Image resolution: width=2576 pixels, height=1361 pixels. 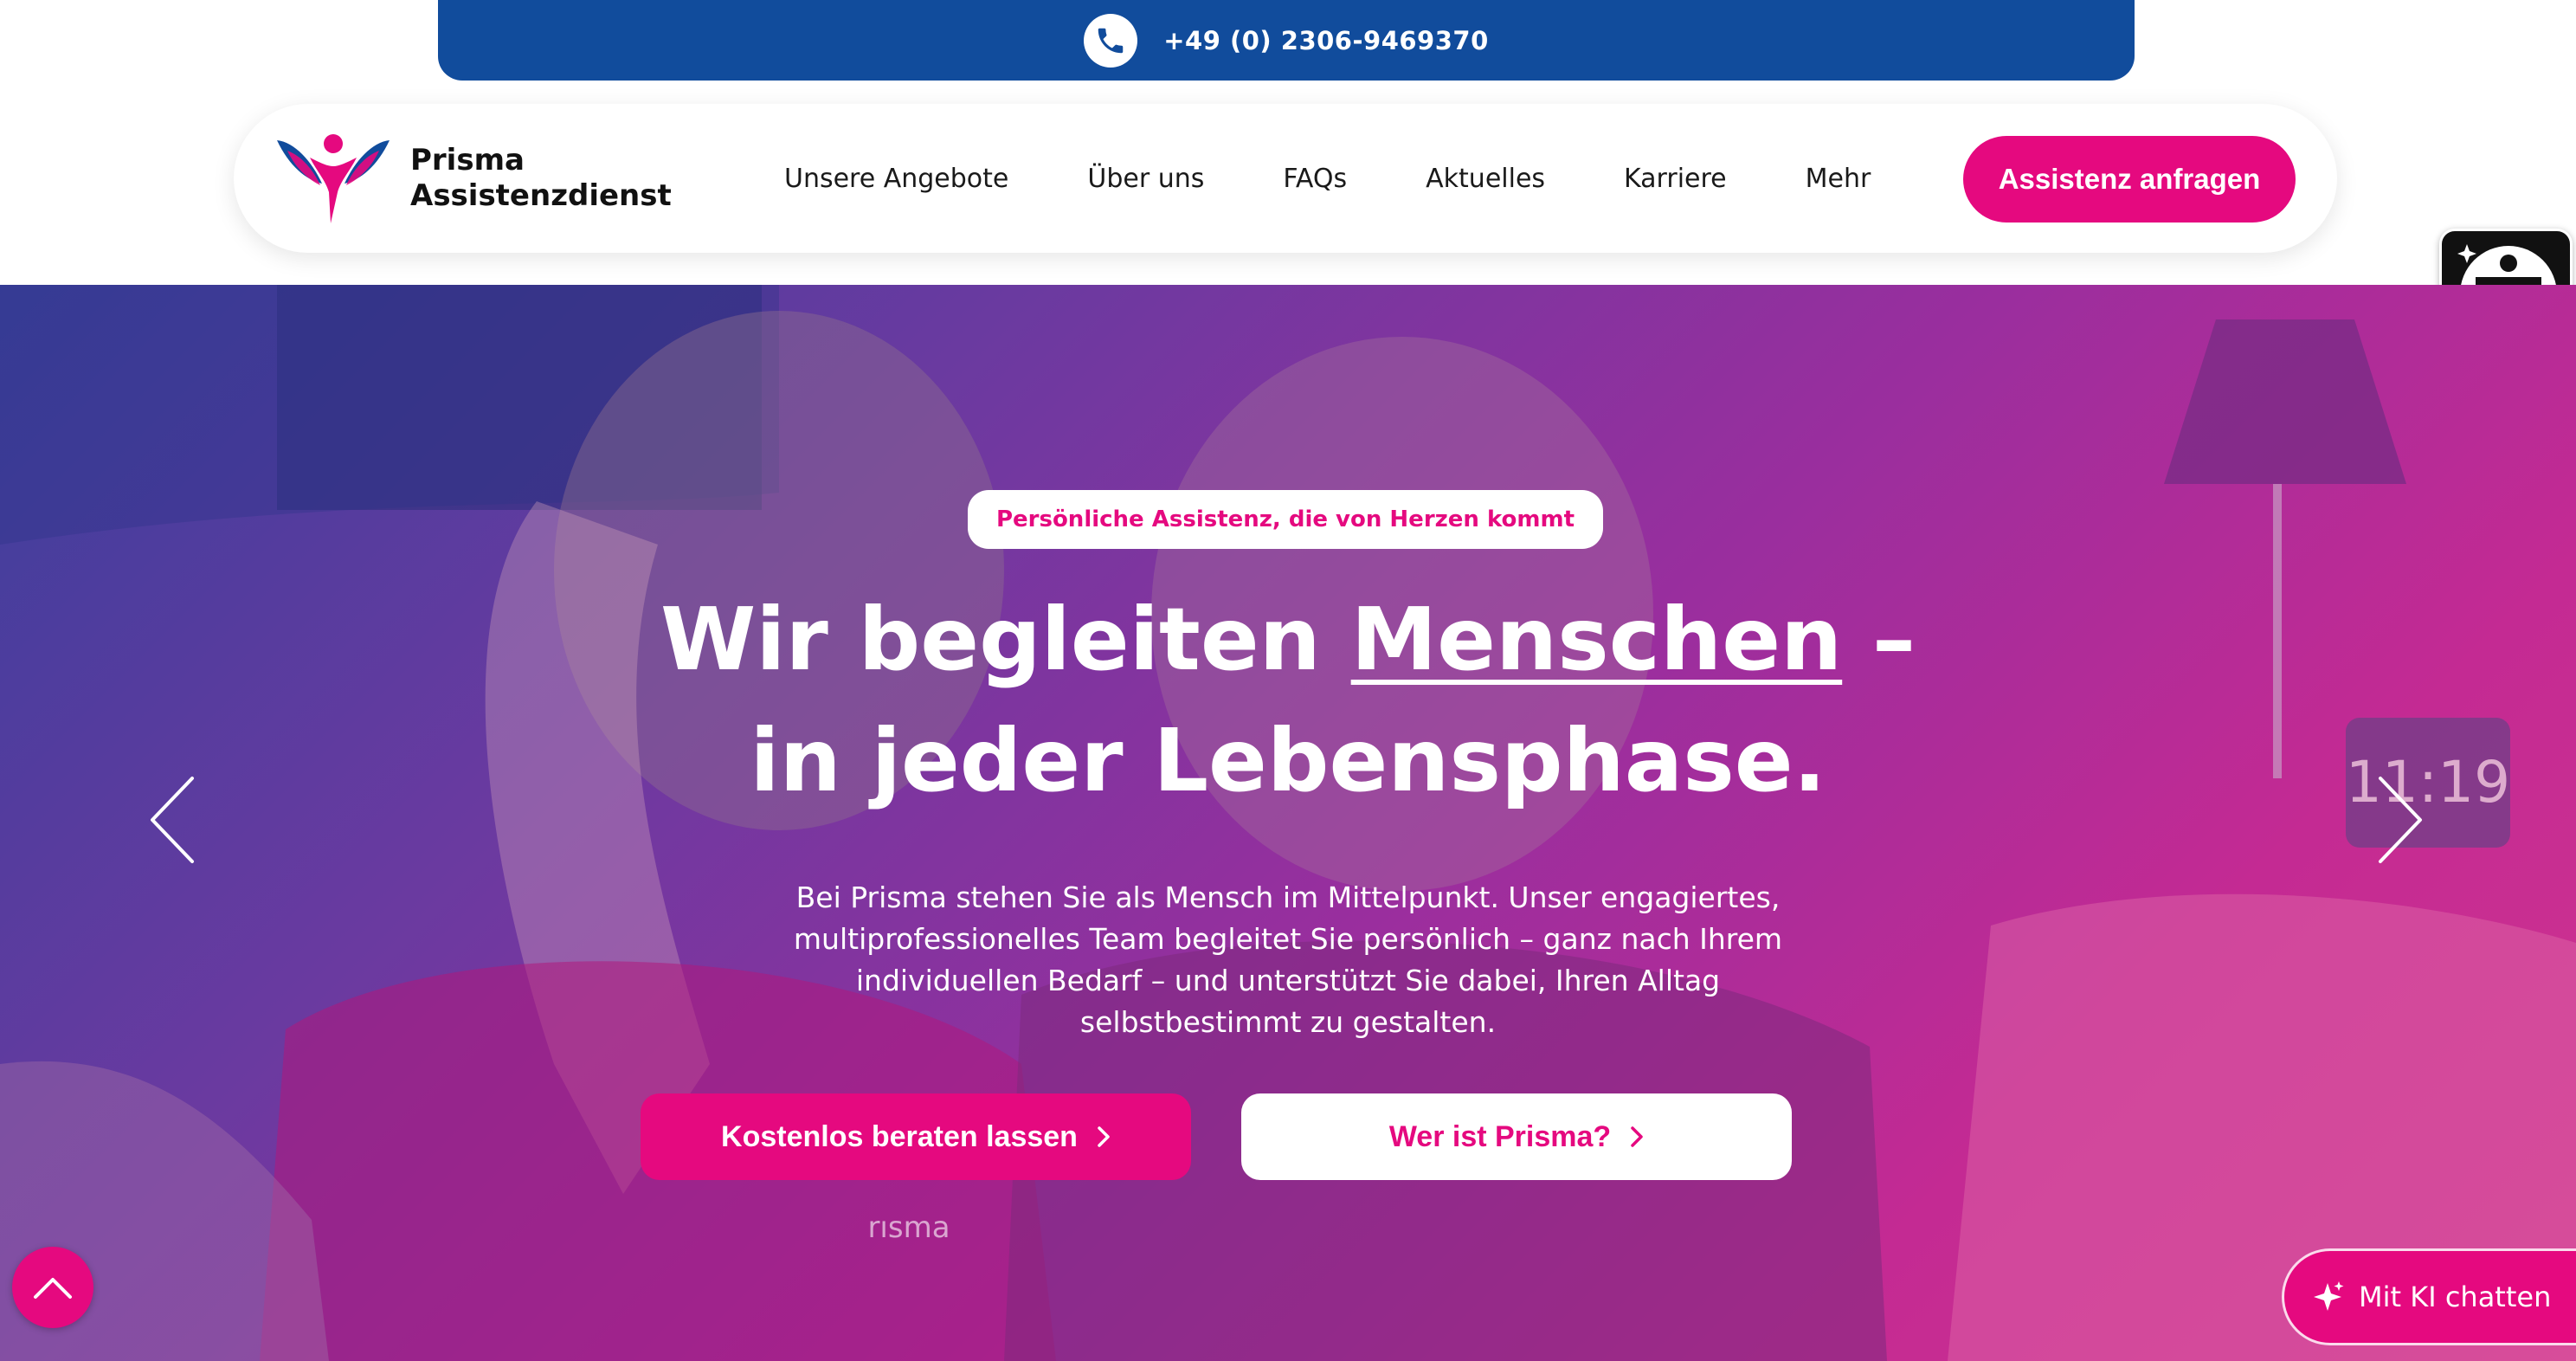 What do you see at coordinates (173, 820) in the screenshot?
I see `carousel-prev-icon` at bounding box center [173, 820].